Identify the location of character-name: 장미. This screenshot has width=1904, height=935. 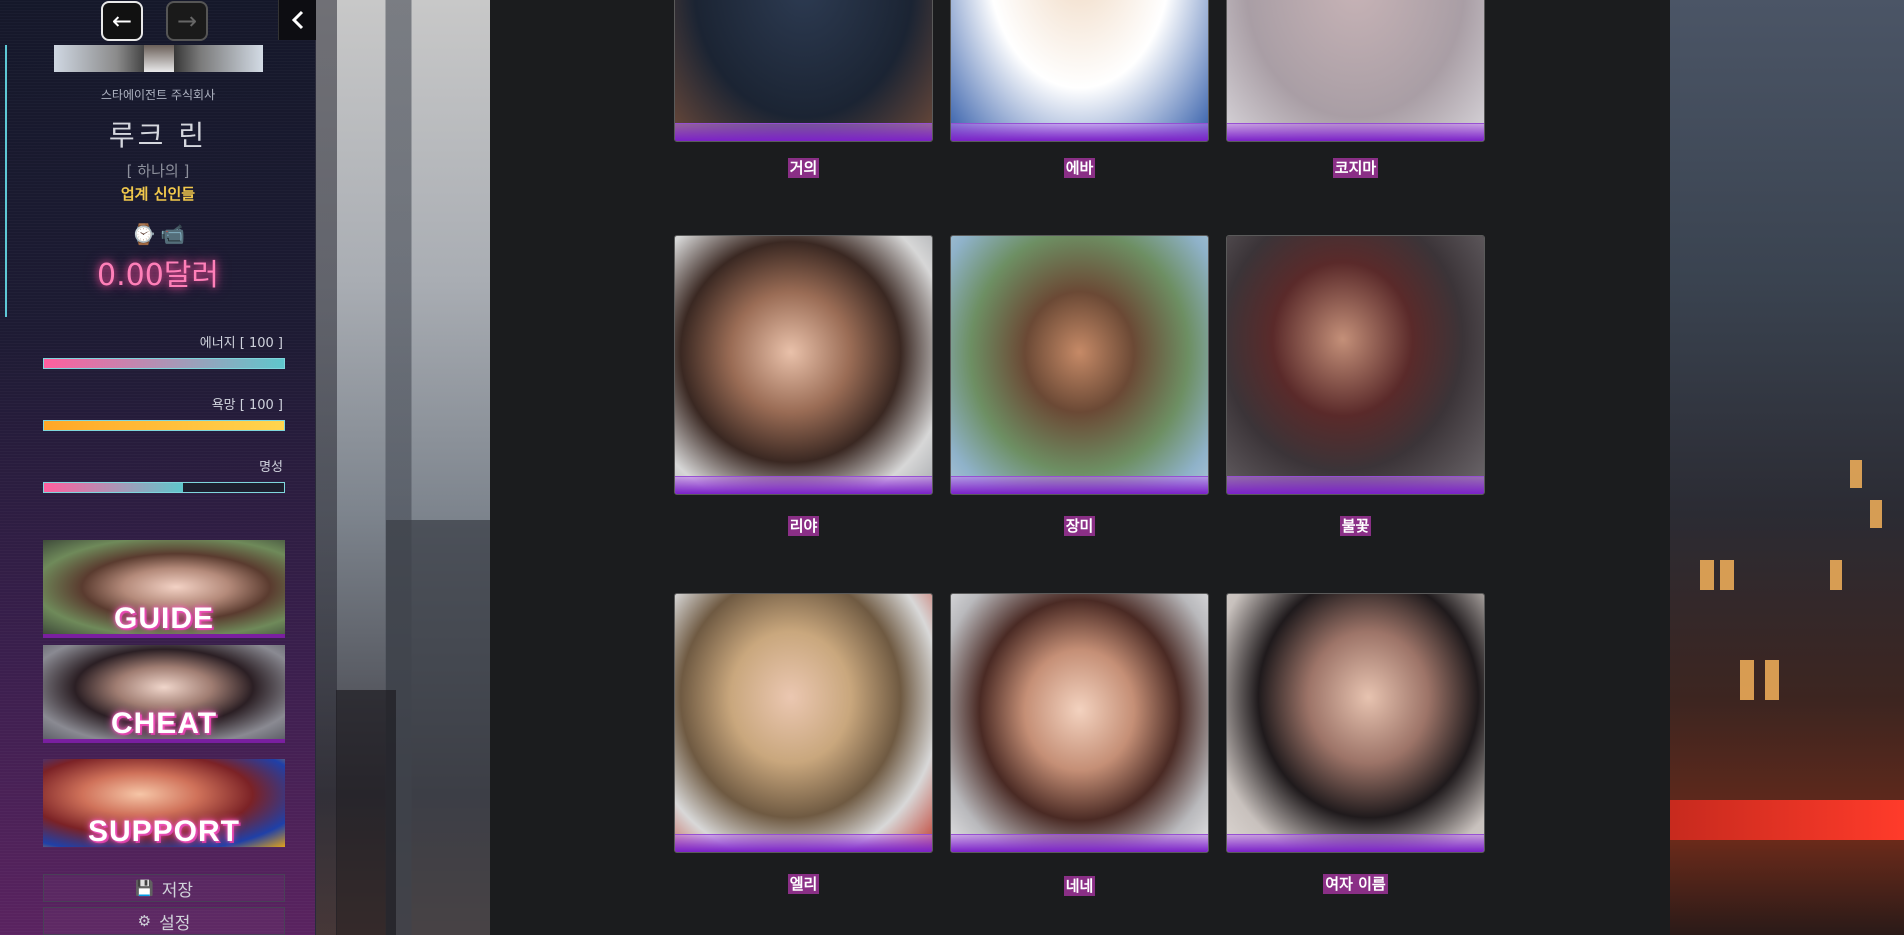
(1079, 526).